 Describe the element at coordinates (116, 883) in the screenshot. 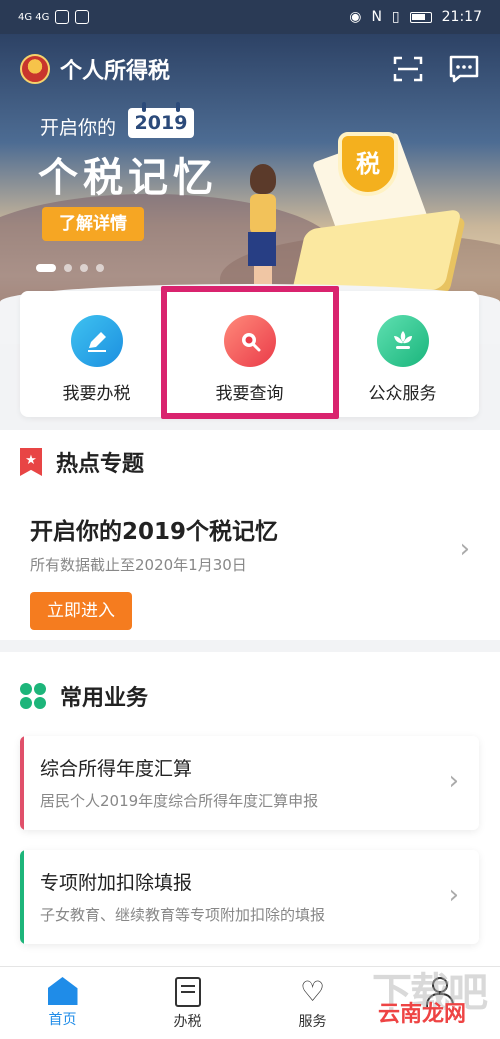

I see `service-title: 专项附加扣除填报` at that location.